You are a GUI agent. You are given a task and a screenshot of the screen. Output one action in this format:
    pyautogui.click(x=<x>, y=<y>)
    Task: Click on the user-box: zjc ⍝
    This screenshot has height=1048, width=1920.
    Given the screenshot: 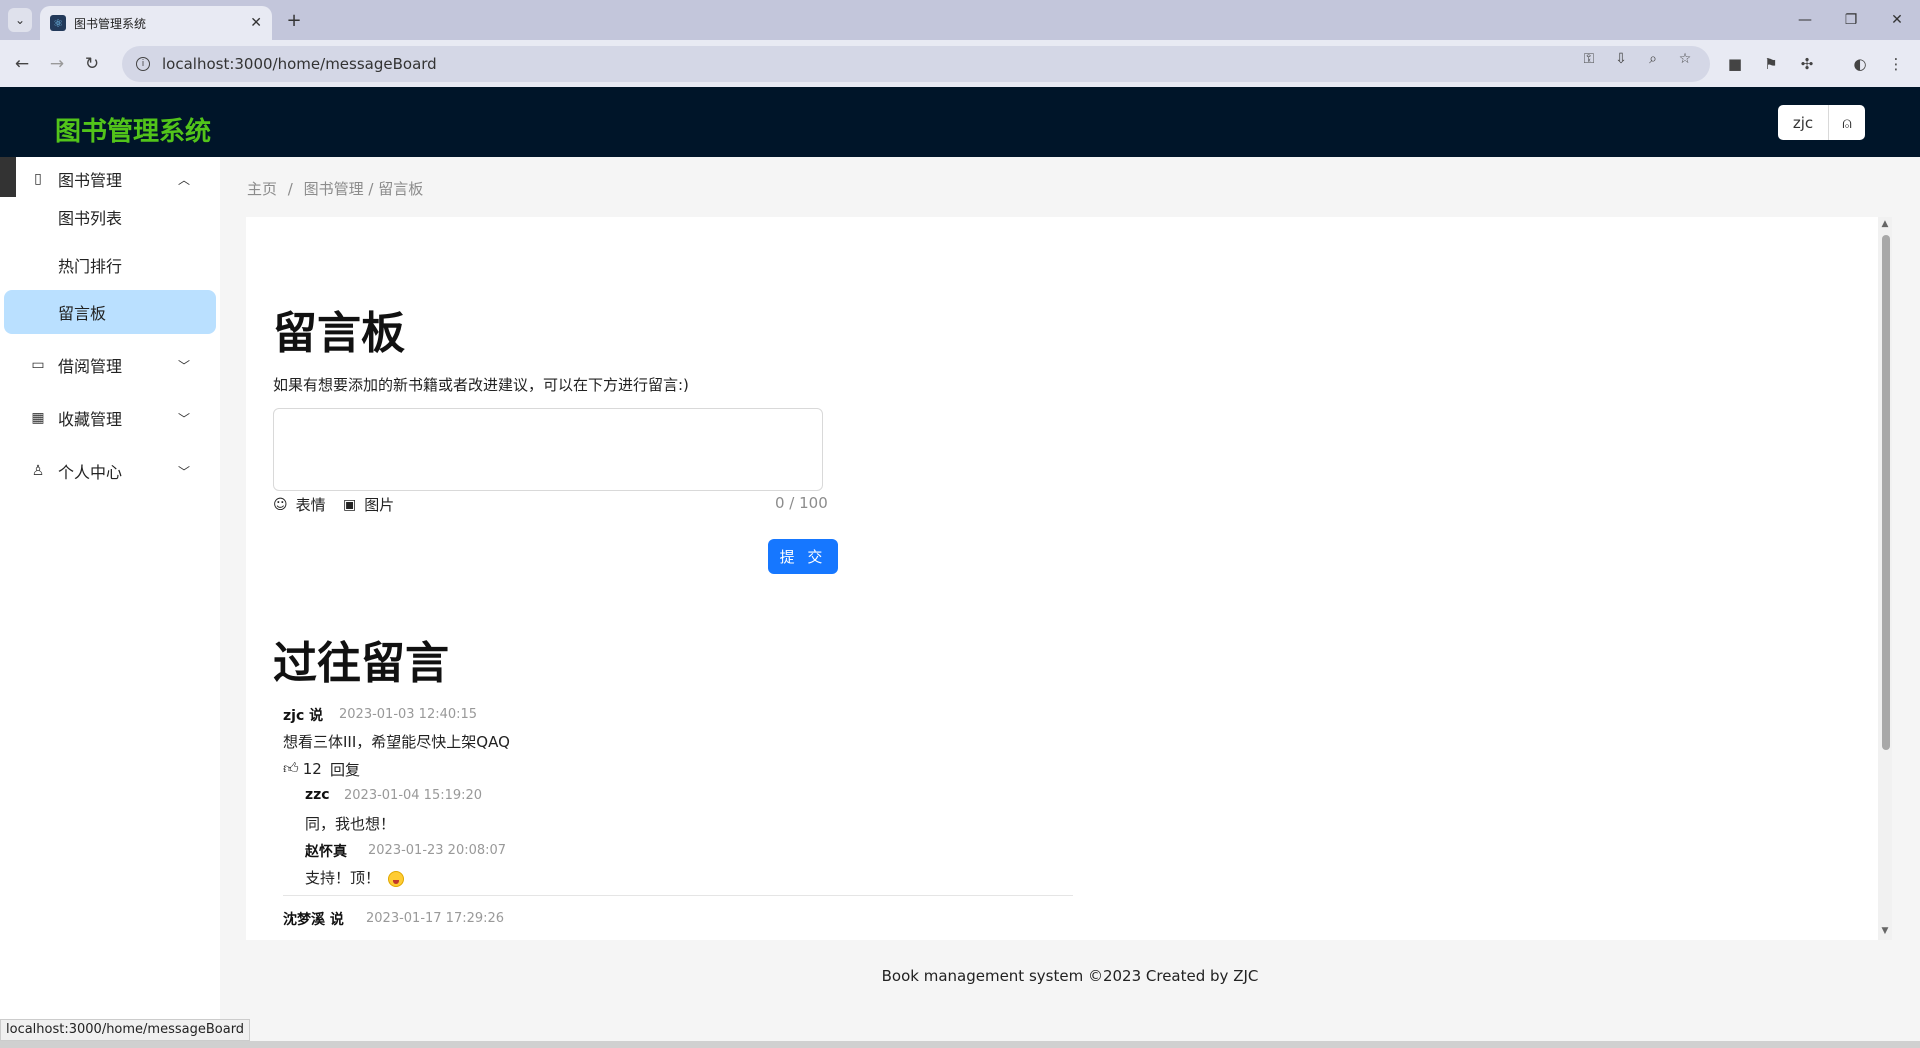 What is the action you would take?
    pyautogui.click(x=1821, y=122)
    